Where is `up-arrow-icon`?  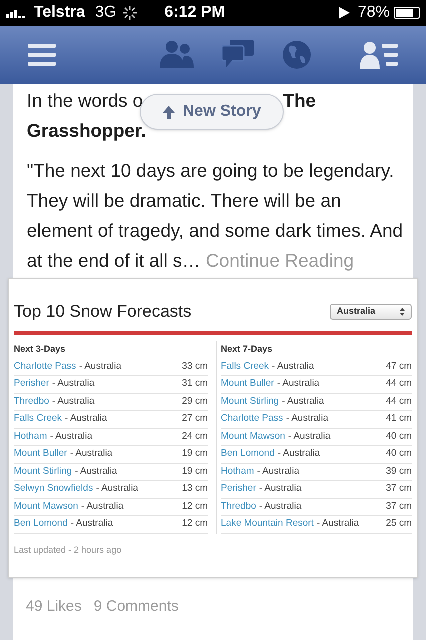 up-arrow-icon is located at coordinates (169, 112).